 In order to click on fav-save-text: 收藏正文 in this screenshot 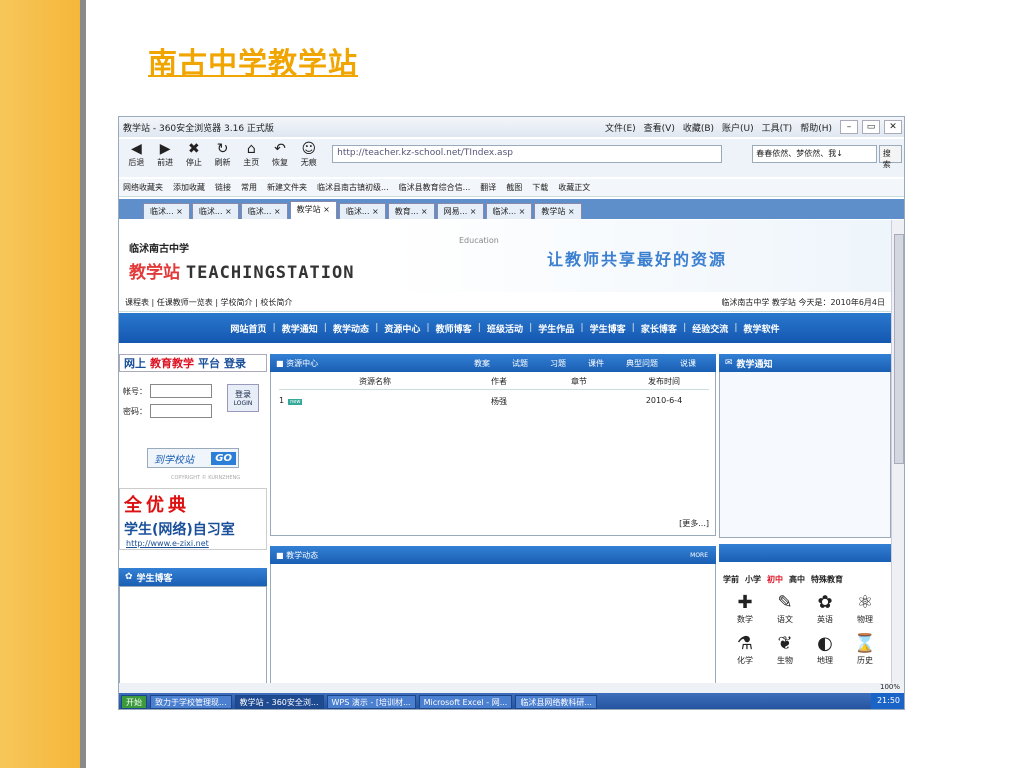, I will do `click(574, 187)`.